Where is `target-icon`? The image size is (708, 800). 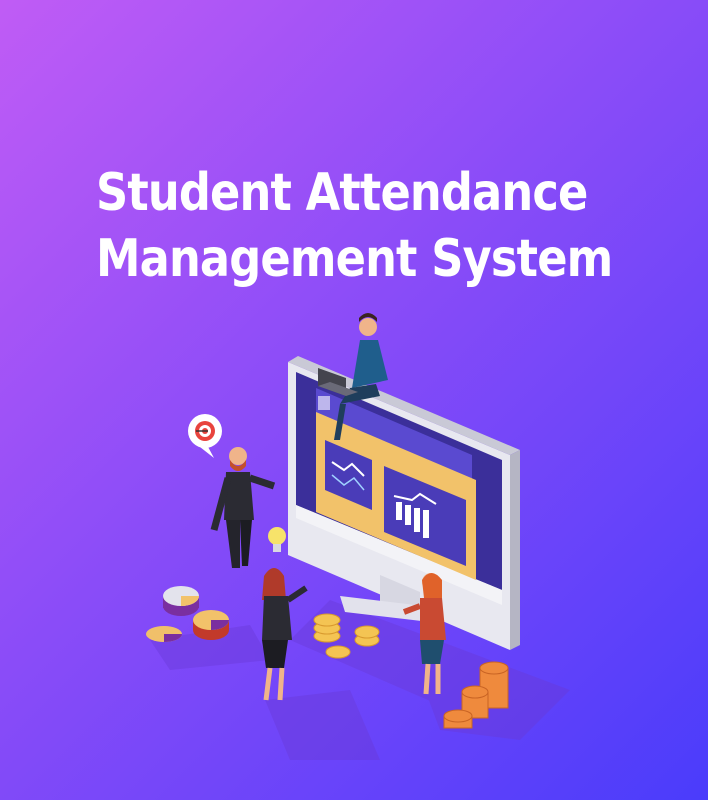 target-icon is located at coordinates (205, 436).